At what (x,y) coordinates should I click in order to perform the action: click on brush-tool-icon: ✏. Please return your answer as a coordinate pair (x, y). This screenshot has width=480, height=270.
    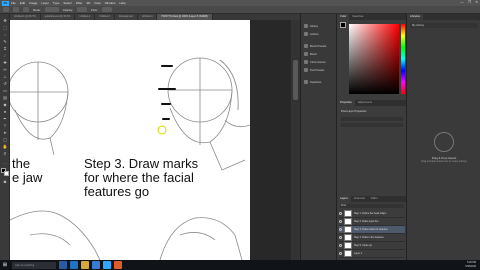
    Looking at the image, I should click on (5, 69).